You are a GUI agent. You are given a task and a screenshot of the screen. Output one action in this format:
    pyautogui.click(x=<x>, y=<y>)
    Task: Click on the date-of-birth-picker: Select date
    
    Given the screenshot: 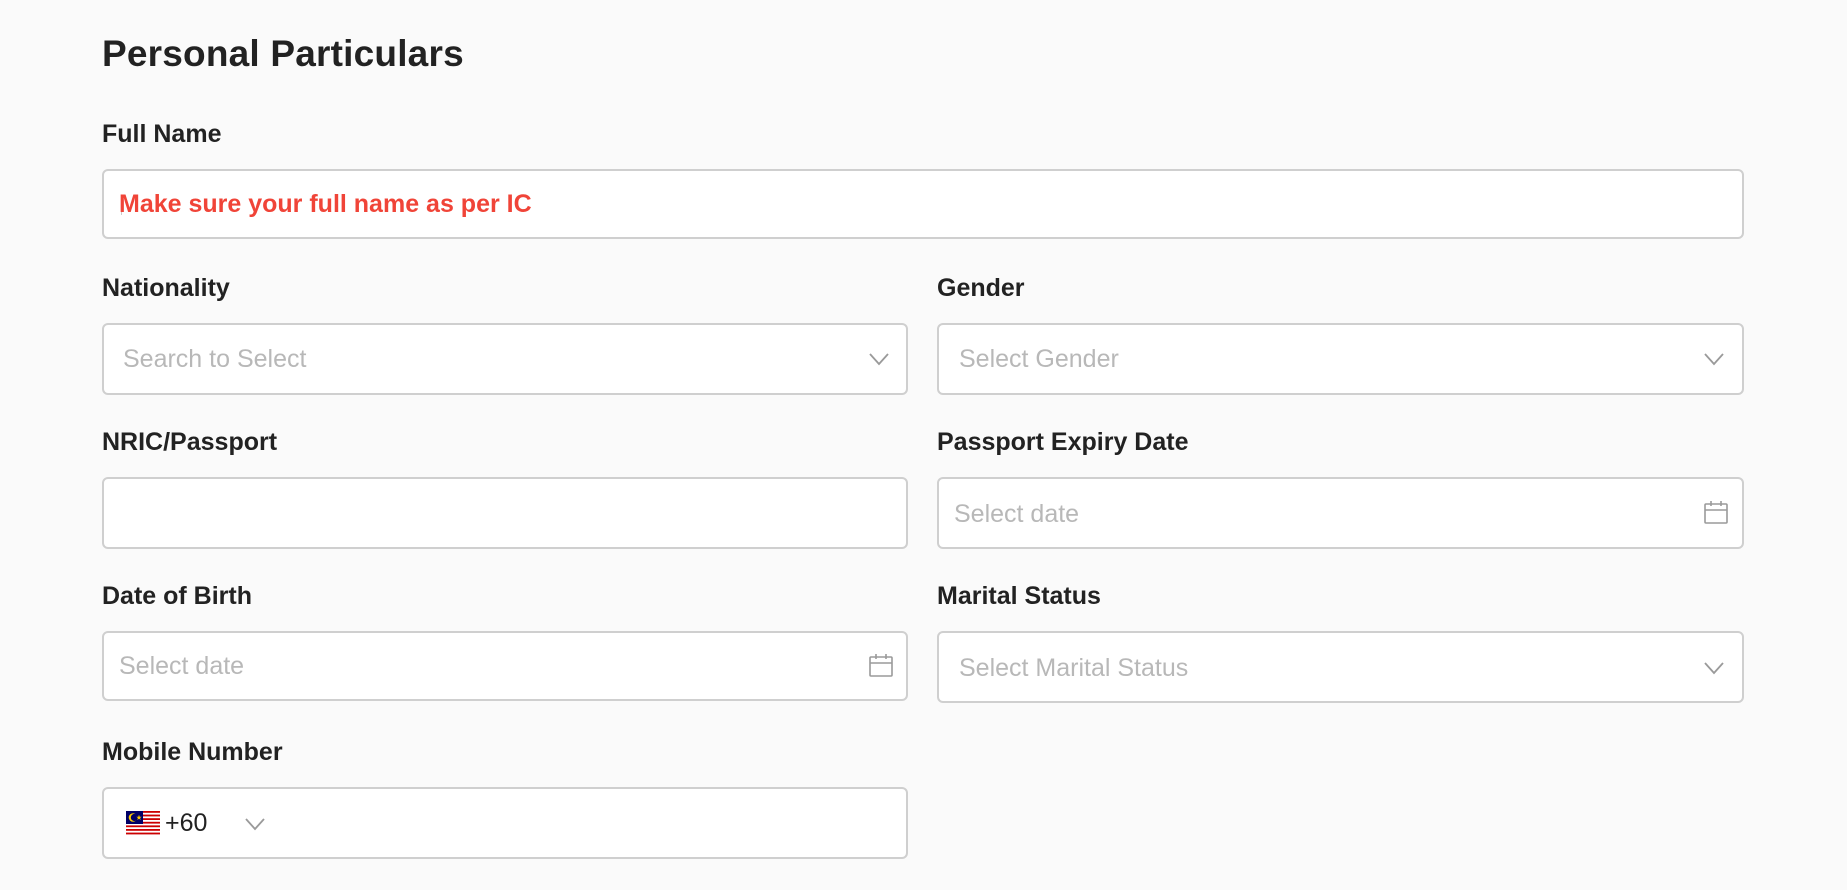 What is the action you would take?
    pyautogui.click(x=505, y=666)
    